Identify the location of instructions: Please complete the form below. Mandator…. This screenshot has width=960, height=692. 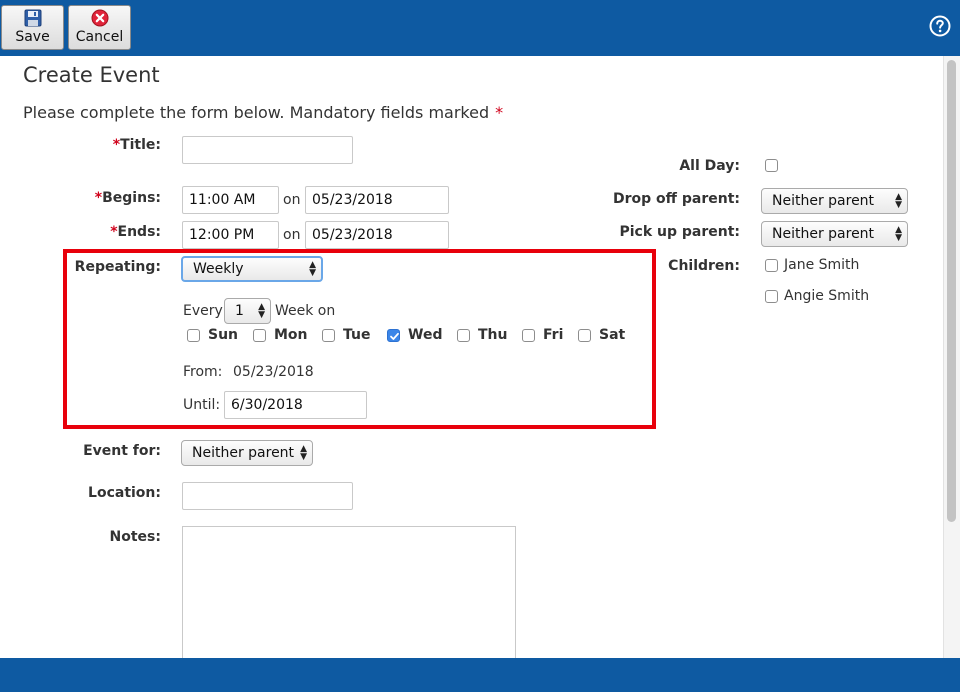
(263, 112).